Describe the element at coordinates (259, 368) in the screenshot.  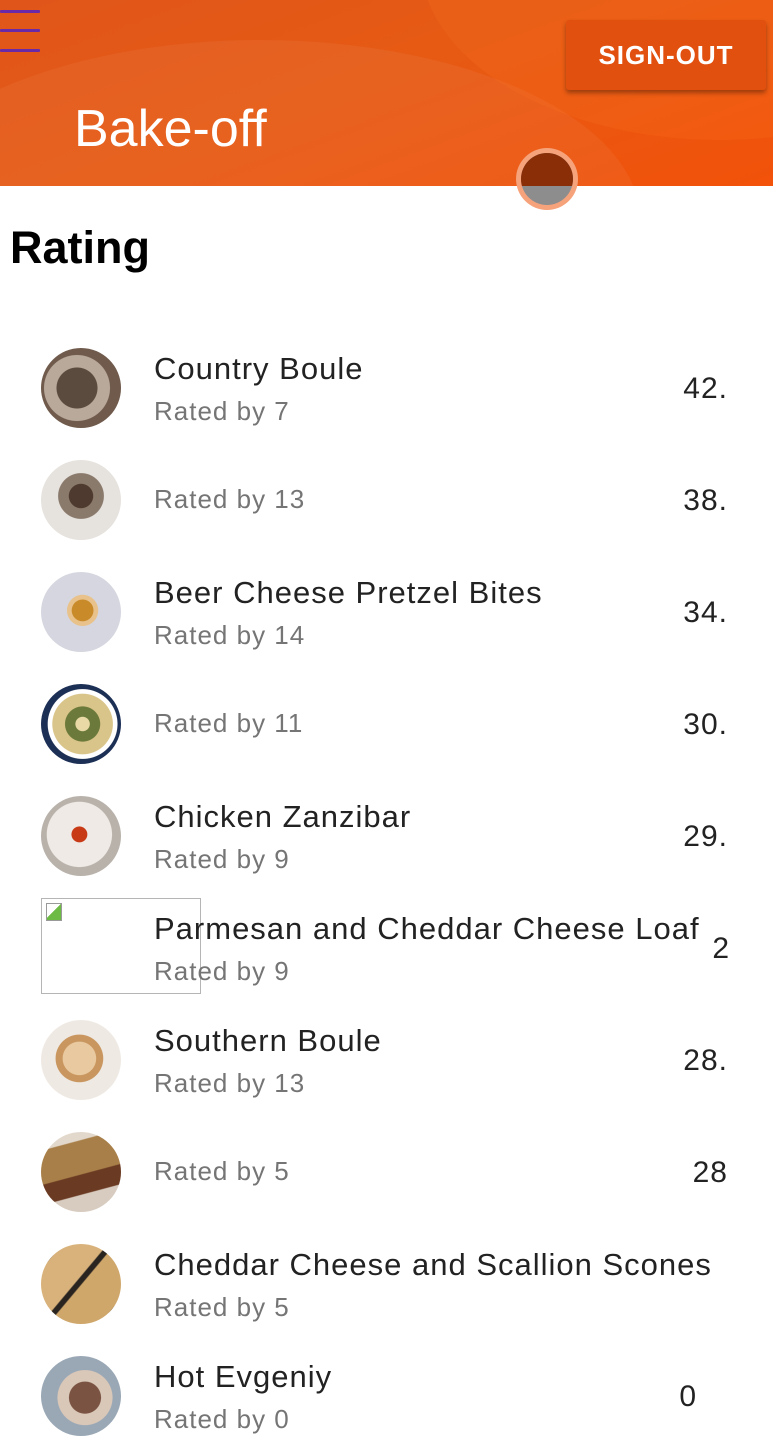
I see `item-name: Country Boule` at that location.